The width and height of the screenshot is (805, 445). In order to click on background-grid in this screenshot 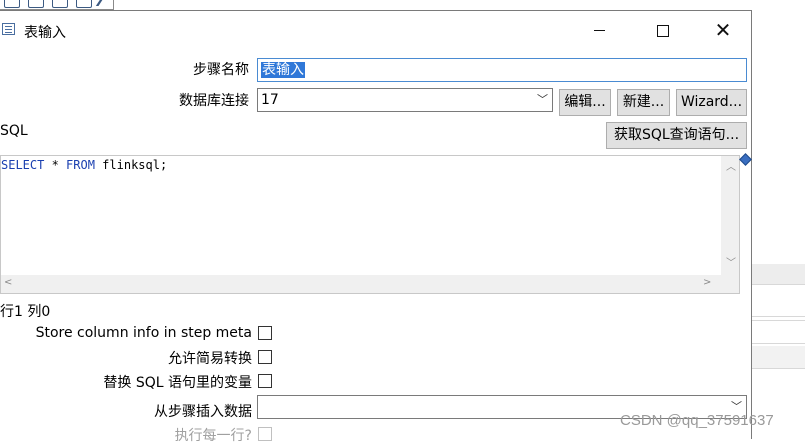, I will do `click(778, 219)`.